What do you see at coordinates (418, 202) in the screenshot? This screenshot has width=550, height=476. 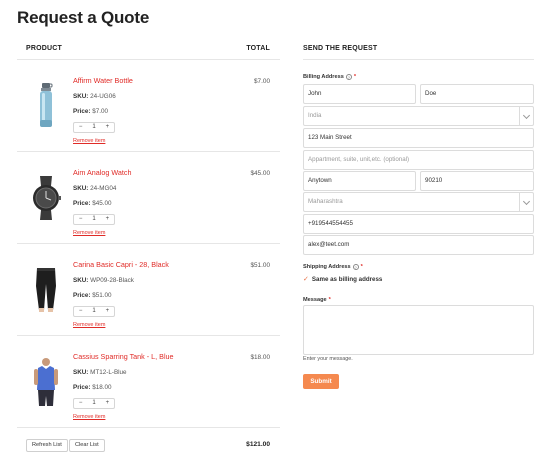 I see `state-select: Maharashtra` at bounding box center [418, 202].